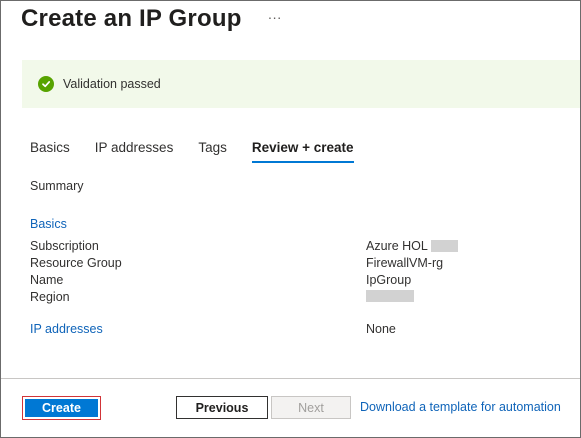  Describe the element at coordinates (212, 154) in the screenshot. I see `tab-tags: Tags` at that location.